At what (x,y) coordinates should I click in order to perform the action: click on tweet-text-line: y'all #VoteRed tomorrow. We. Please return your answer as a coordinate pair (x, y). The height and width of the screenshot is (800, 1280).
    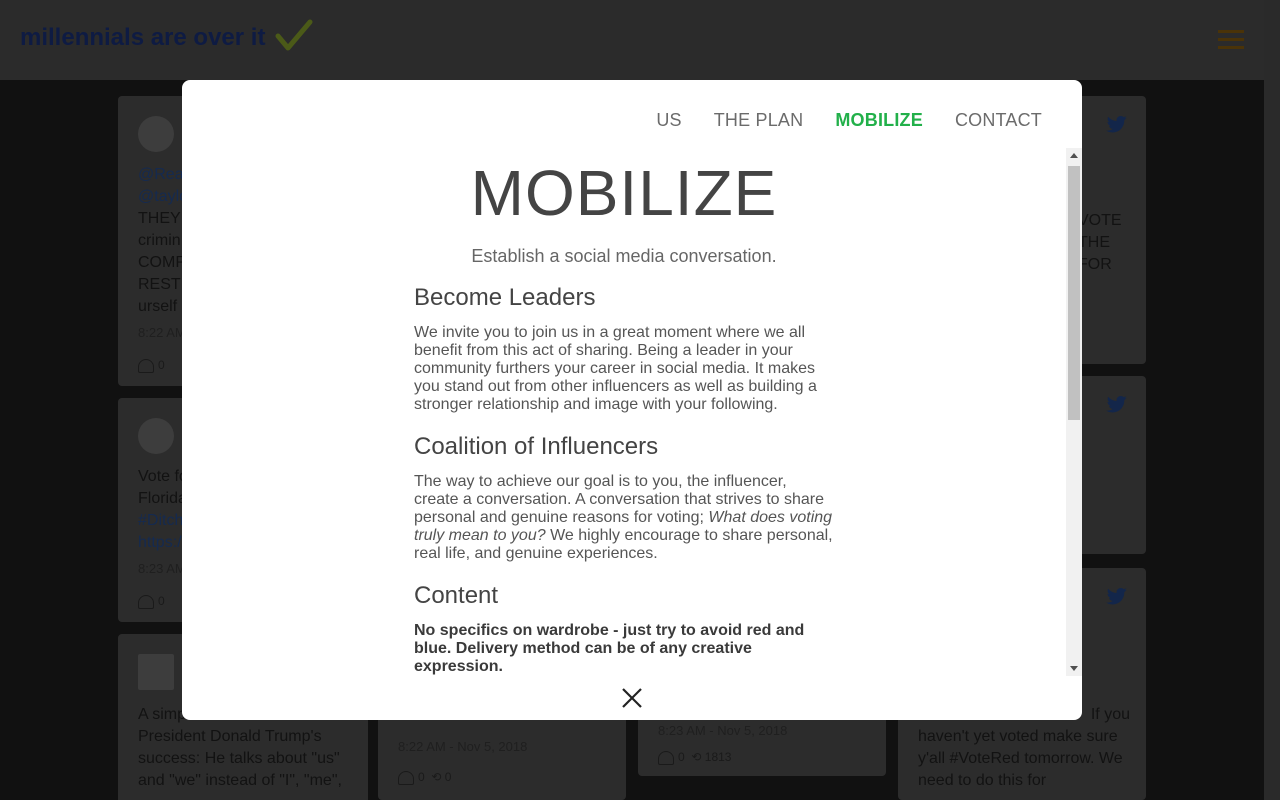
    Looking at the image, I should click on (1020, 758).